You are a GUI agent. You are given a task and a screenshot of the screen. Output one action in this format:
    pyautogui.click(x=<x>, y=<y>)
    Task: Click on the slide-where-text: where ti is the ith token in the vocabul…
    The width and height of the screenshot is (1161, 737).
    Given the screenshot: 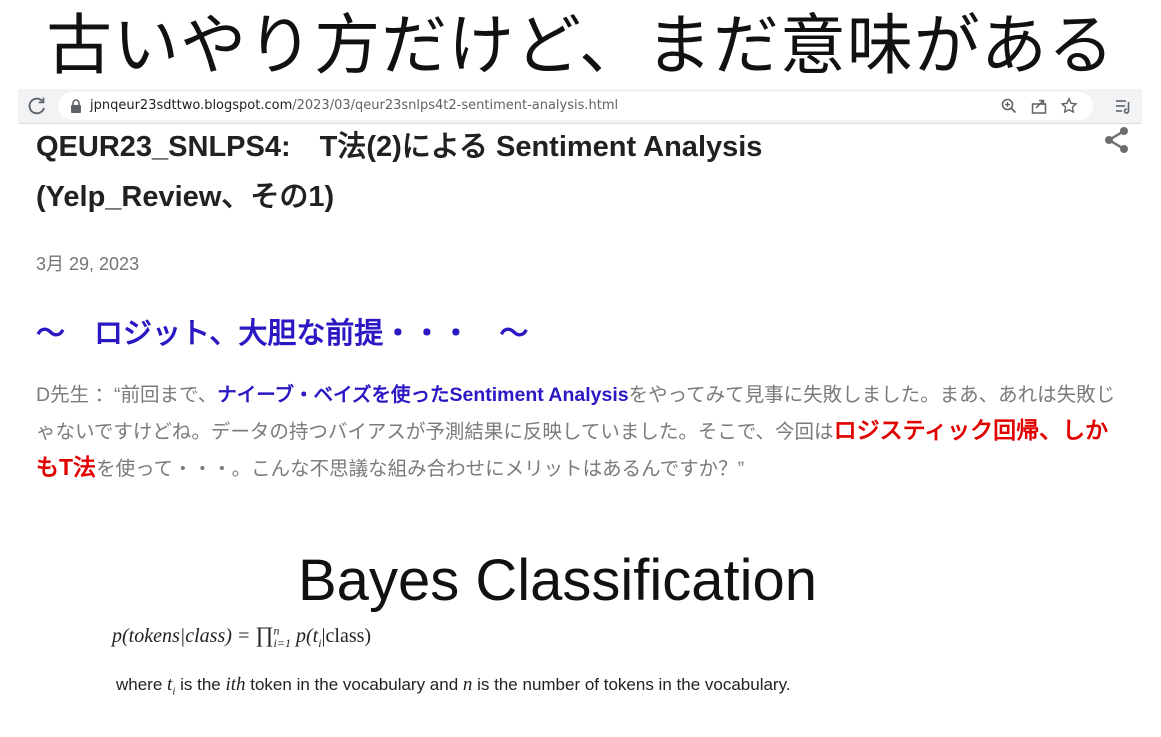 What is the action you would take?
    pyautogui.click(x=453, y=685)
    